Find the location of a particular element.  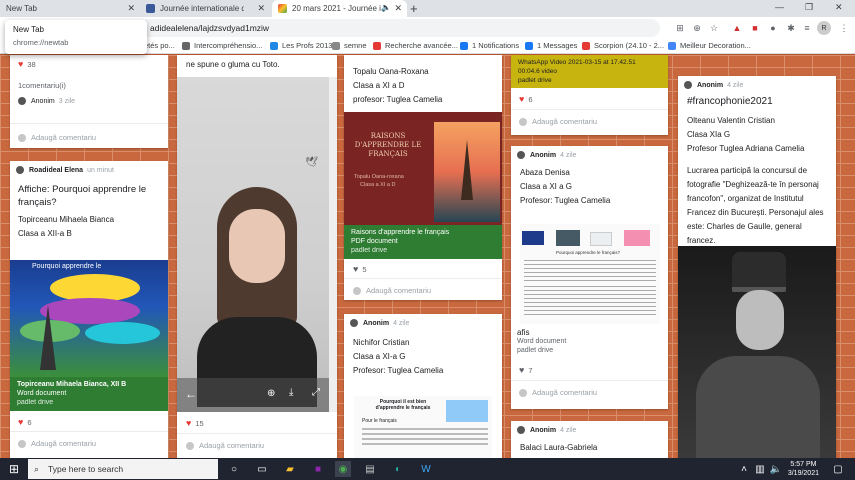

attachment-title: afis is located at coordinates (523, 332).